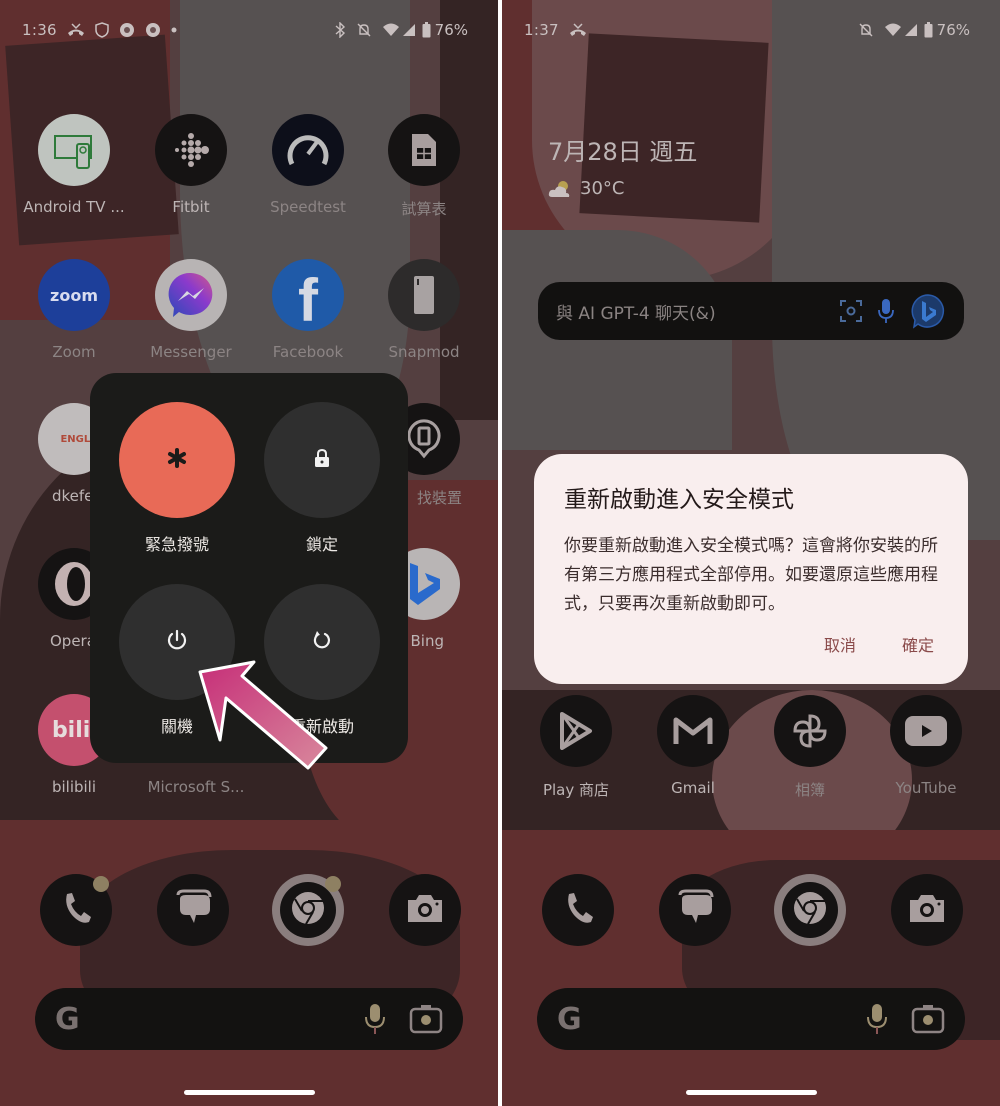  Describe the element at coordinates (176, 544) in the screenshot. I see `emergency-call-label: 緊急撥號` at that location.